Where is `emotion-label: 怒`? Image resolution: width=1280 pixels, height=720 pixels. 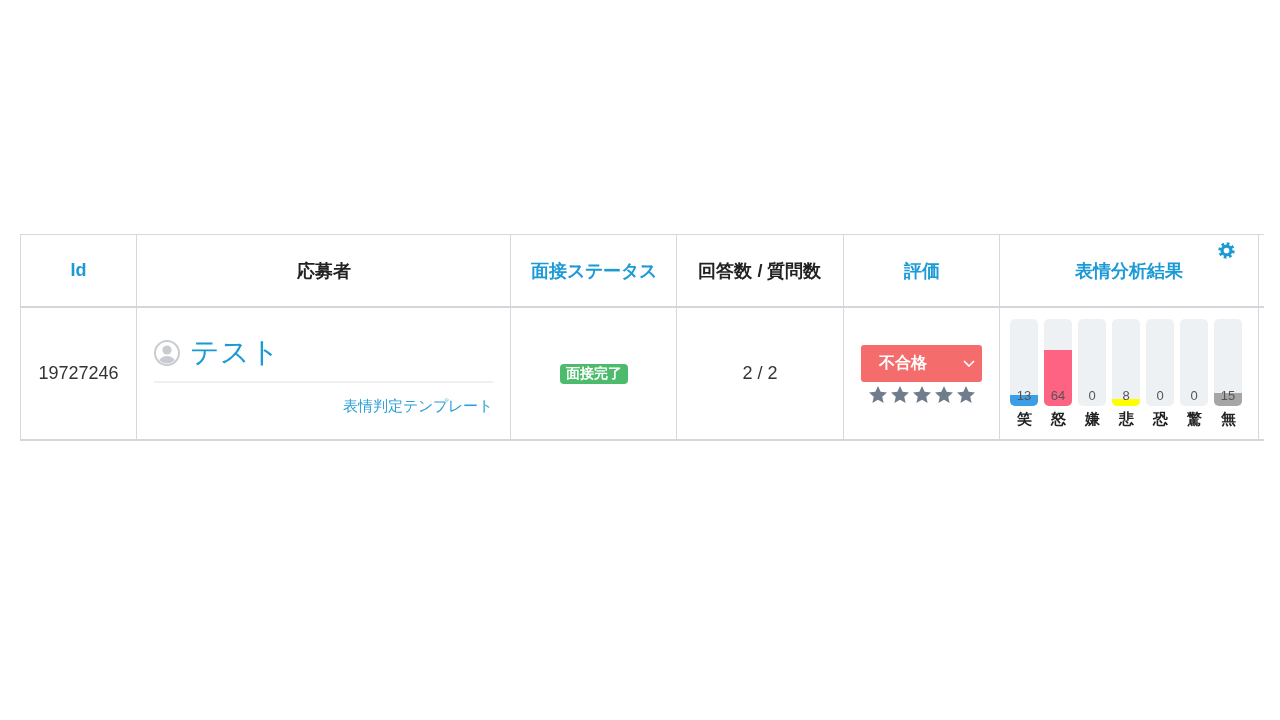
emotion-label: 怒 is located at coordinates (1058, 418).